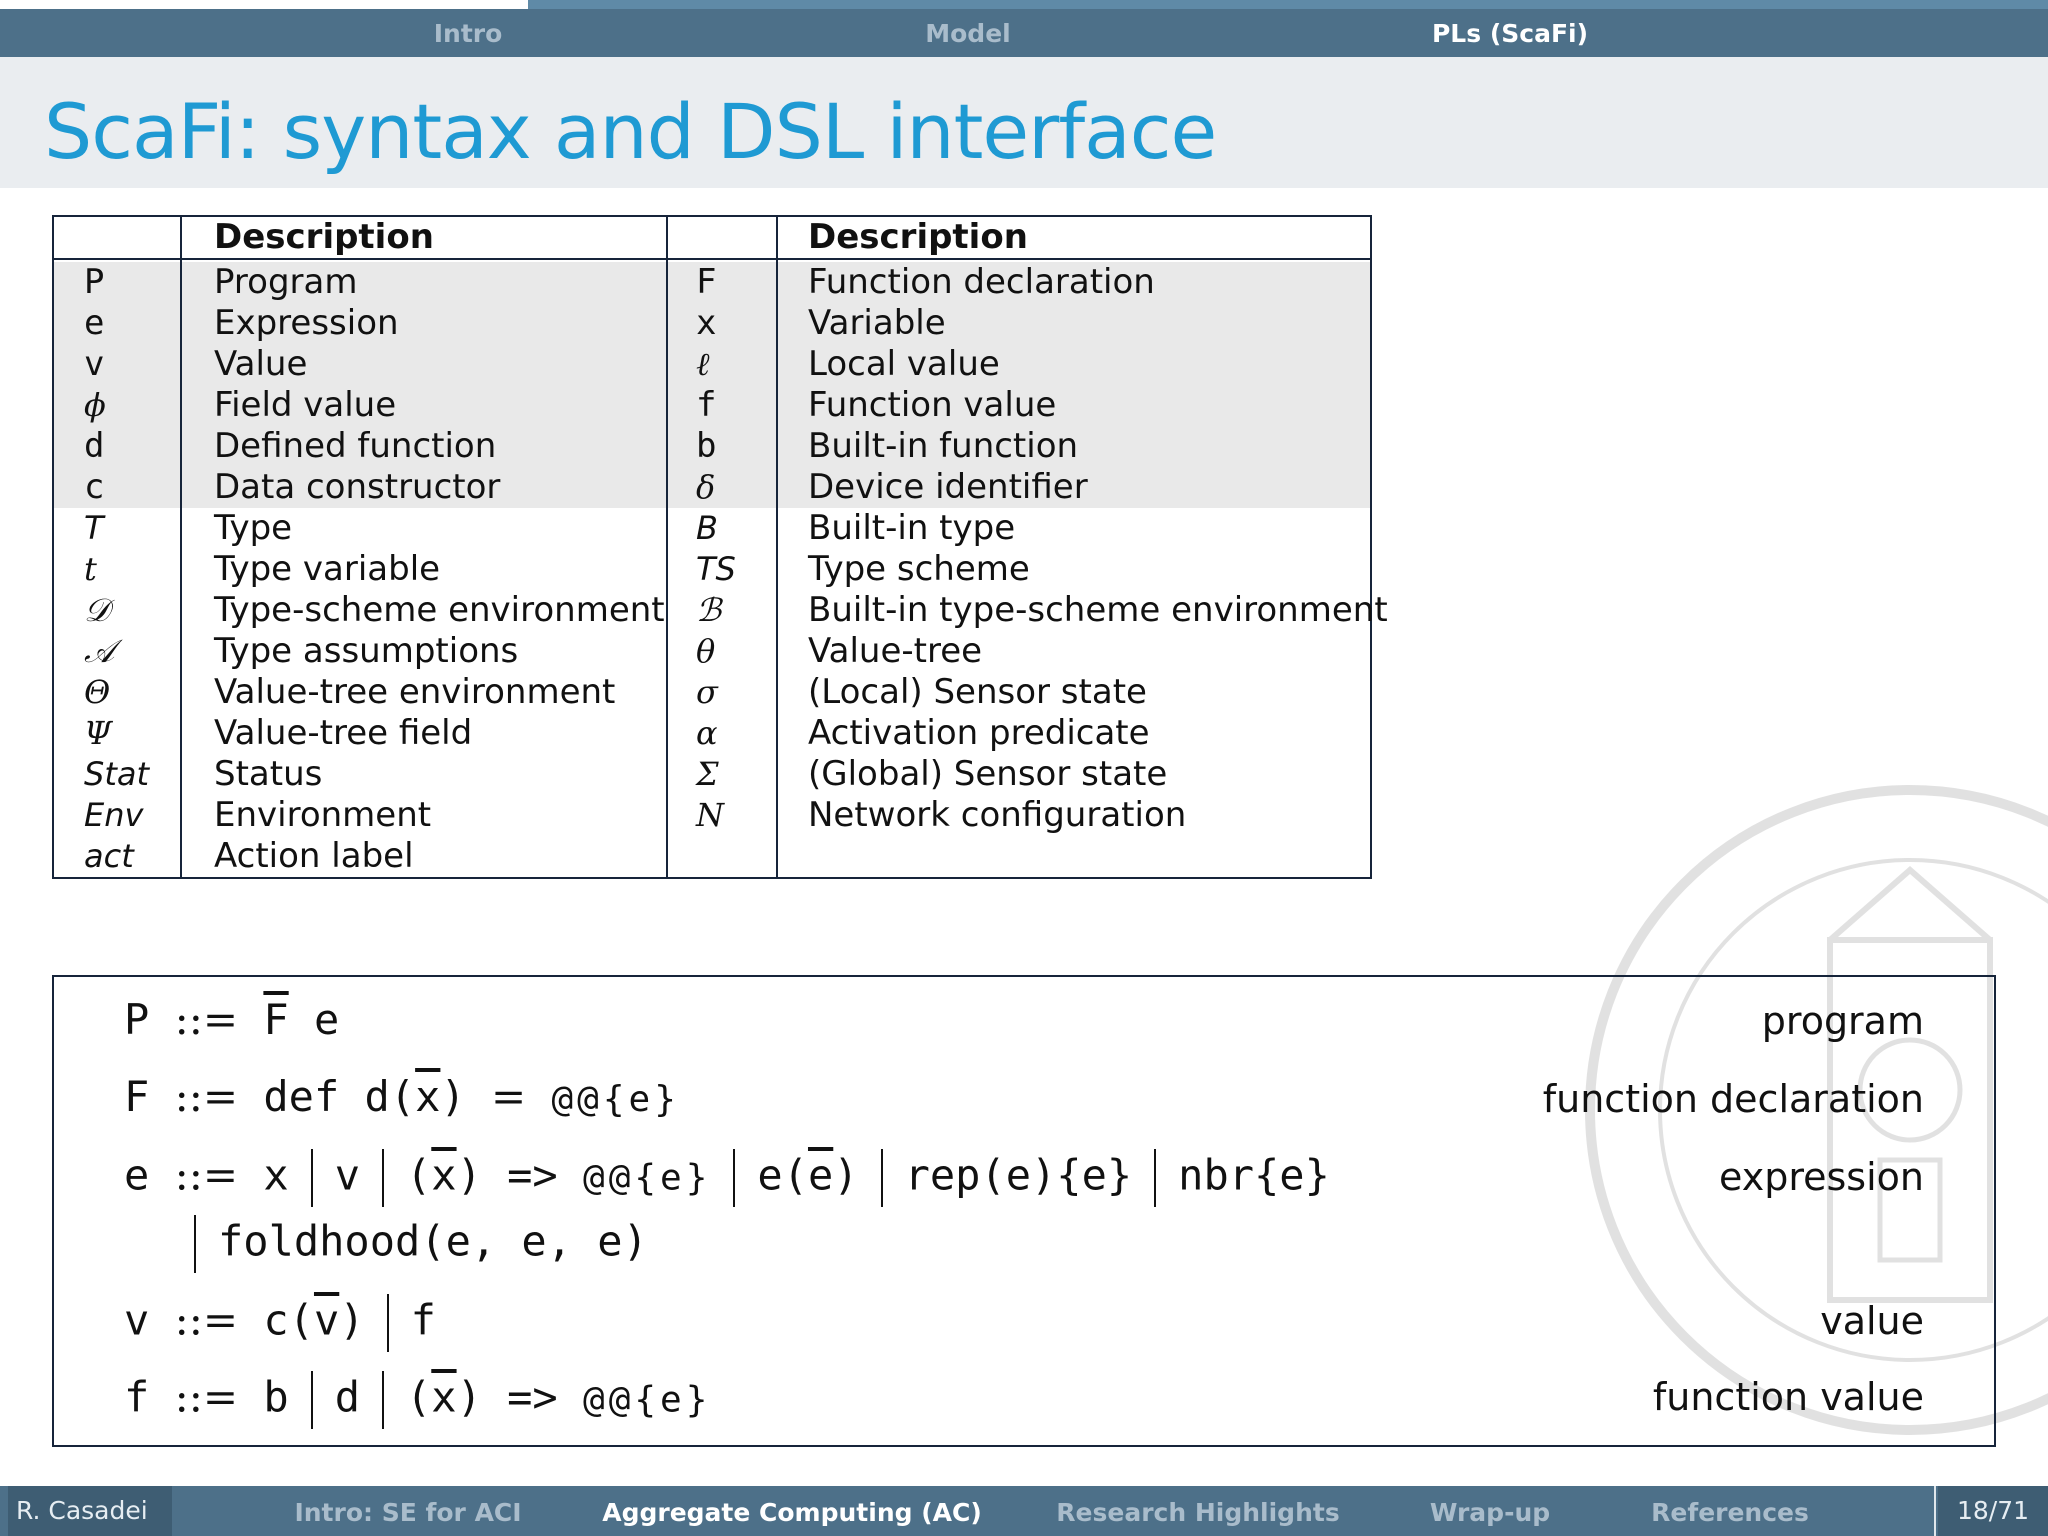 The image size is (2048, 1536). Describe the element at coordinates (1197, 1512) in the screenshot. I see `footer-section-research-highlights: Research Highlights` at that location.